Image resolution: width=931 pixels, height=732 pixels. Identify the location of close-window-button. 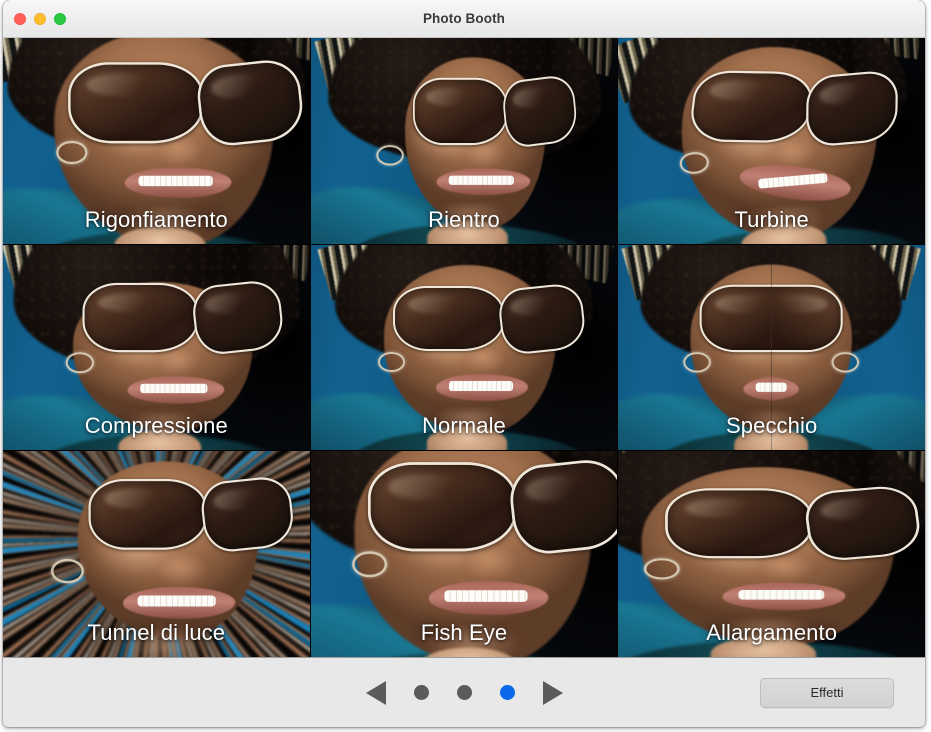
(20, 18).